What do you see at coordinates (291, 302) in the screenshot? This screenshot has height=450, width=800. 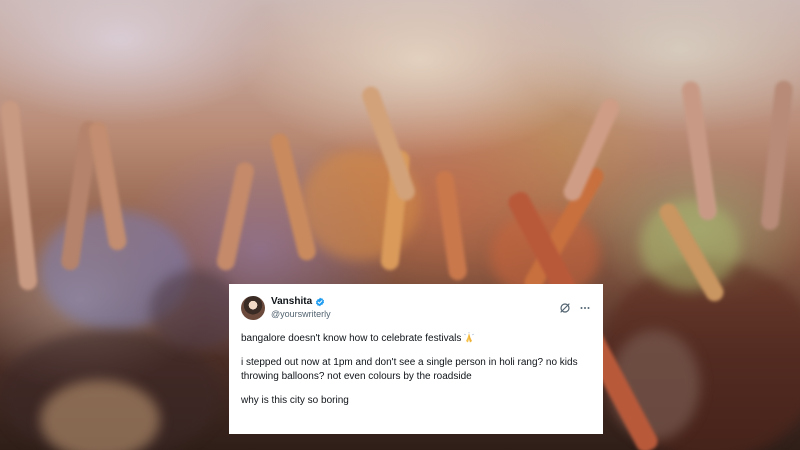 I see `display-name: Vanshita` at bounding box center [291, 302].